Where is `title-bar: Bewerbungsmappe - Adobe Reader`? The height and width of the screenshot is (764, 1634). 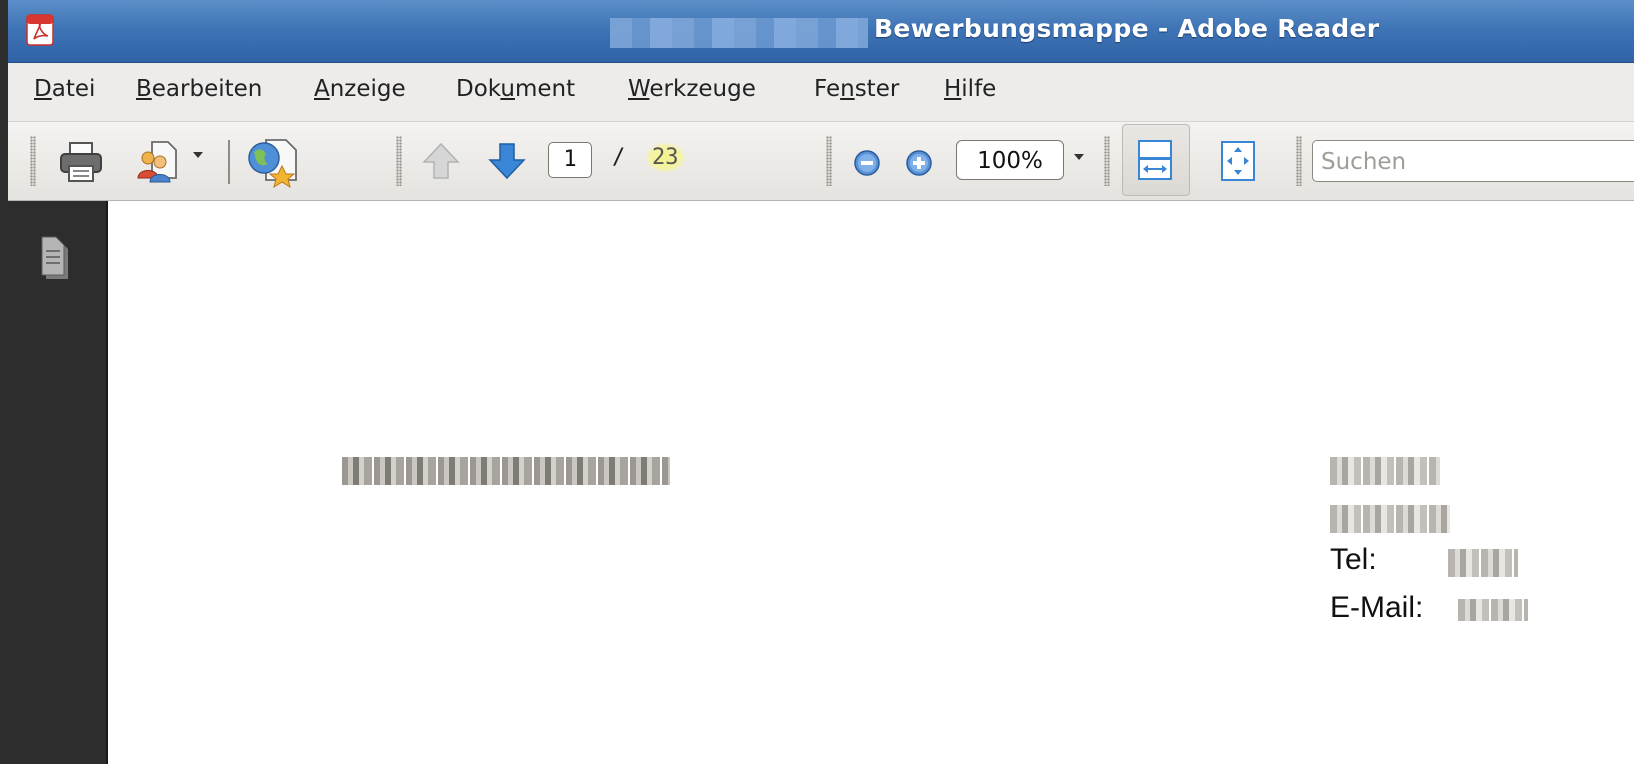 title-bar: Bewerbungsmappe - Adobe Reader is located at coordinates (817, 31).